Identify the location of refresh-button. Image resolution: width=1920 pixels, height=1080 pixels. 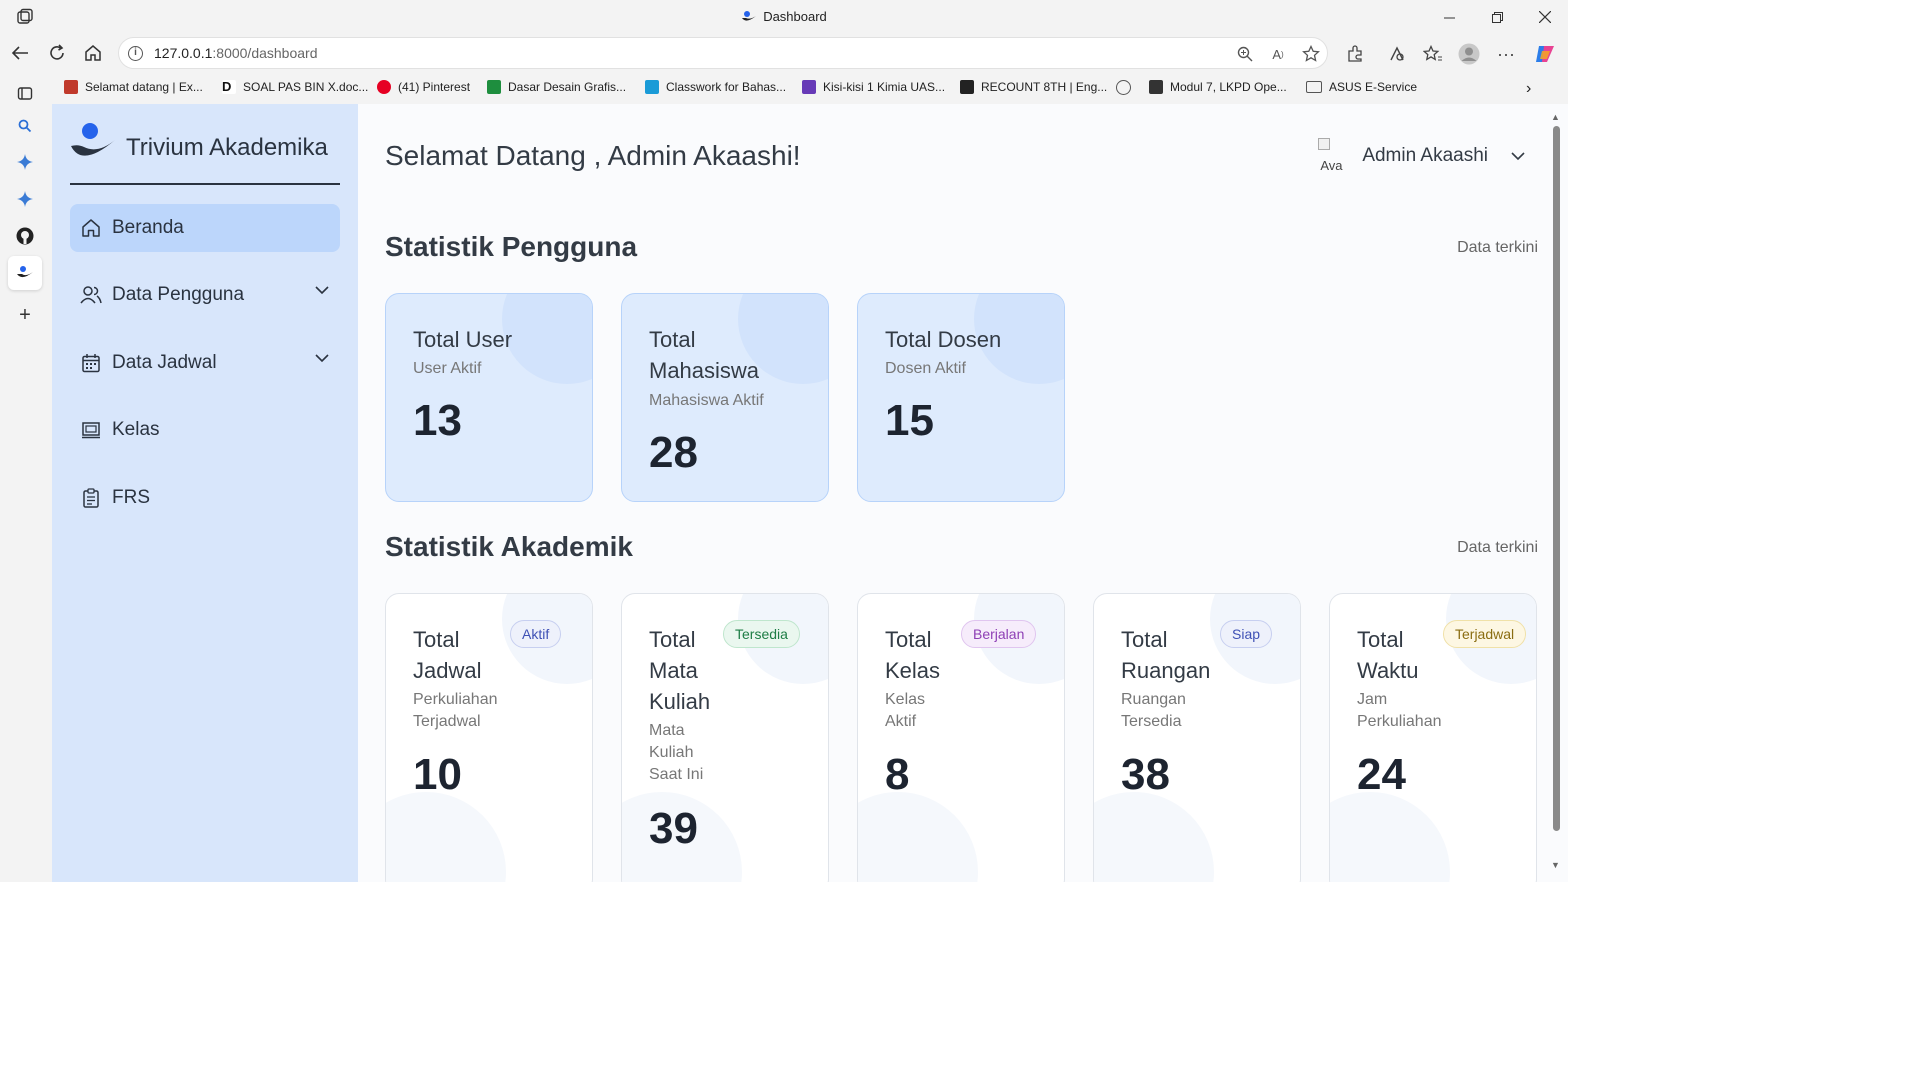
(57, 53).